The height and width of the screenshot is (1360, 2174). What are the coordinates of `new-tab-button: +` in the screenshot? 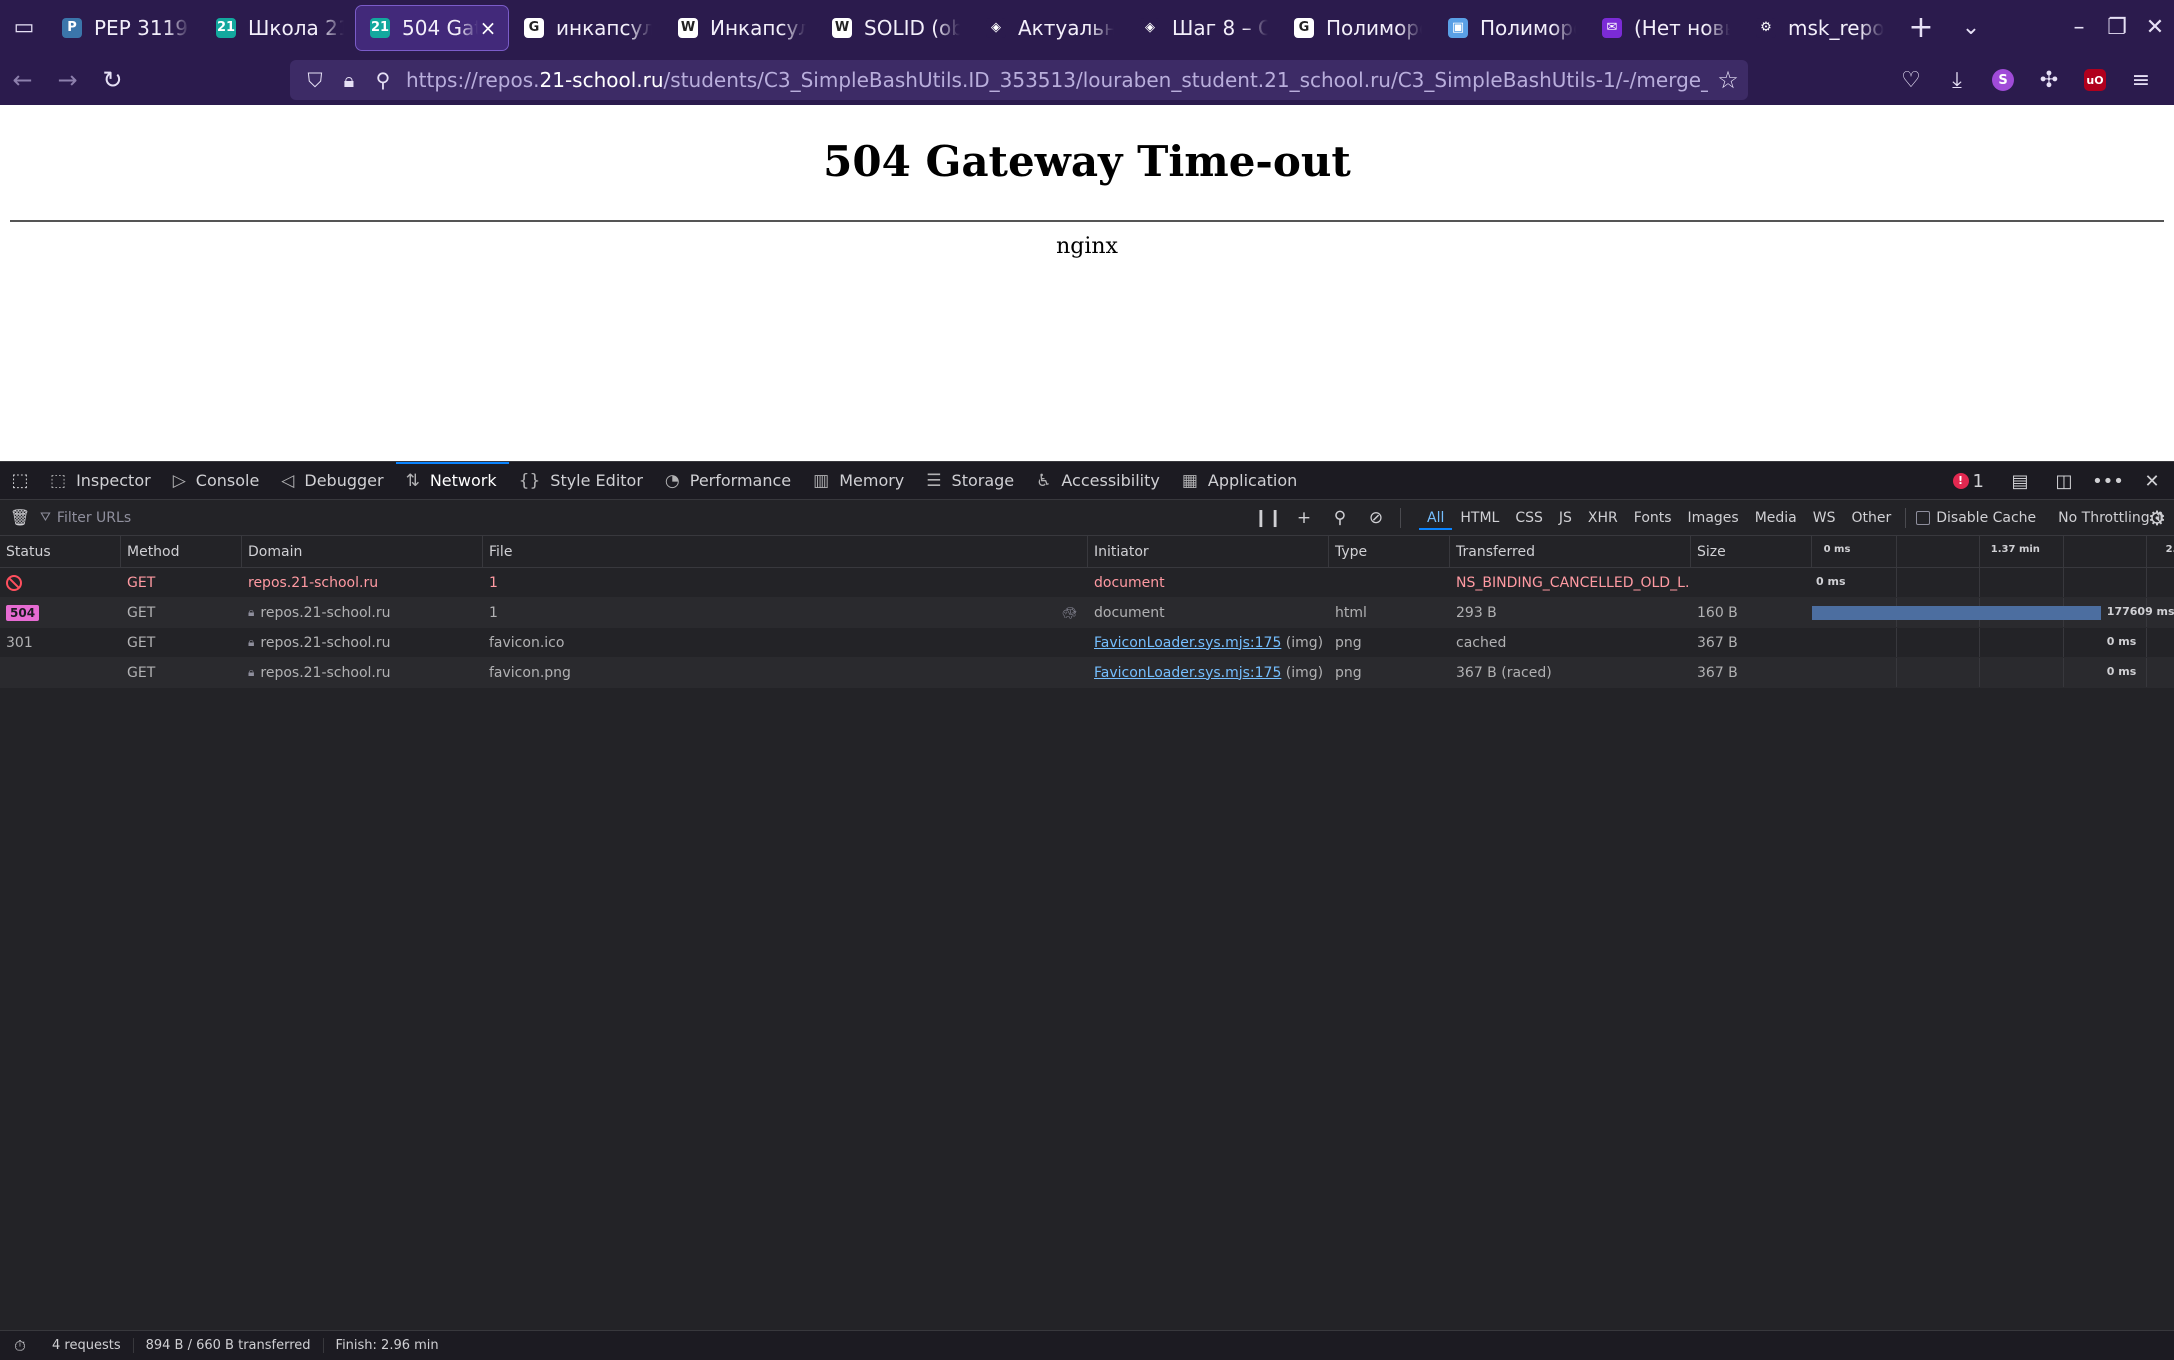 It's located at (1921, 27).